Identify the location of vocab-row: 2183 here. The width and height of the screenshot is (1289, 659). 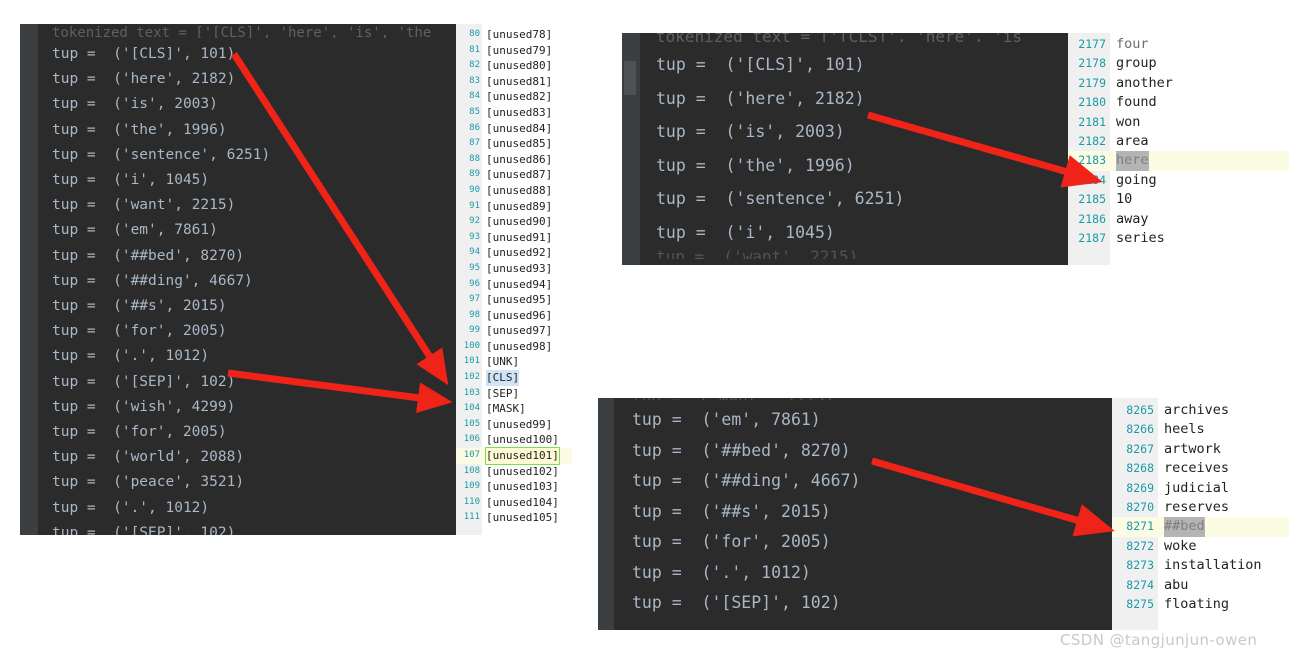
(1178, 161).